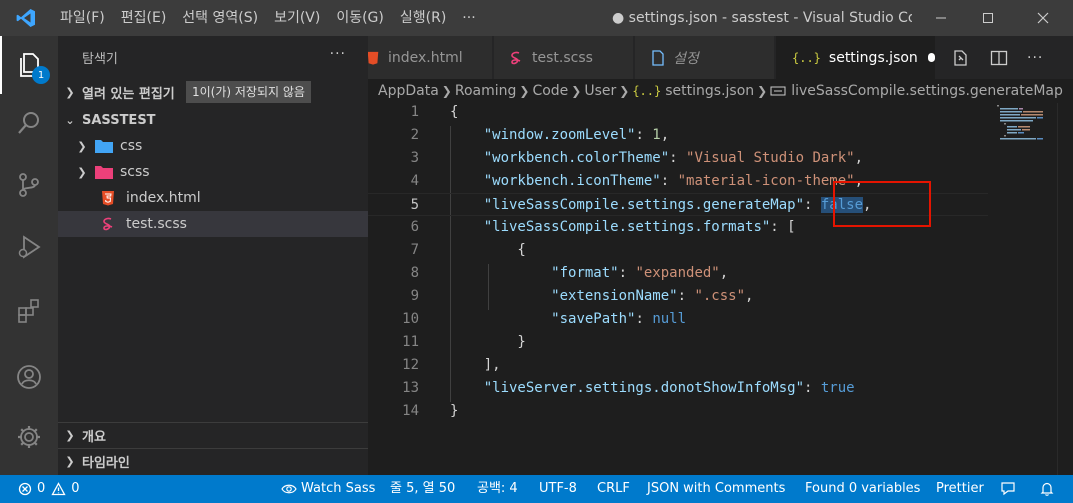 This screenshot has height=503, width=1073. What do you see at coordinates (410, 388) in the screenshot?
I see `line-number: 13` at bounding box center [410, 388].